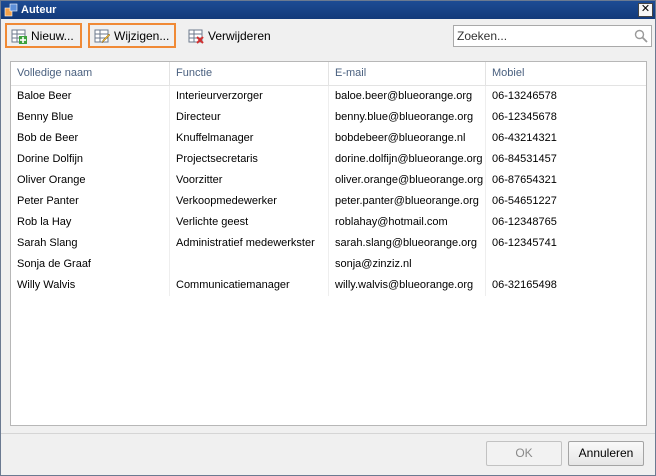 This screenshot has width=656, height=476. I want to click on cell-function: Administratief medewerkster, so click(249, 243).